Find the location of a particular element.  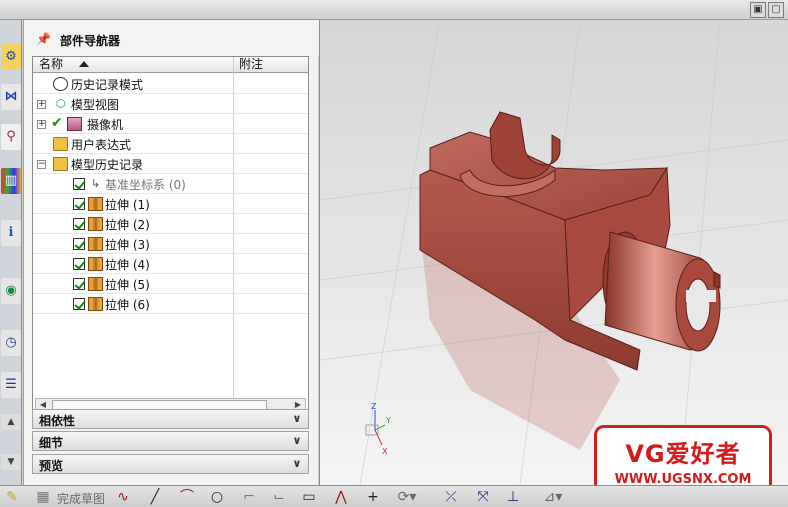

triad-x-label: X is located at coordinates (385, 451).